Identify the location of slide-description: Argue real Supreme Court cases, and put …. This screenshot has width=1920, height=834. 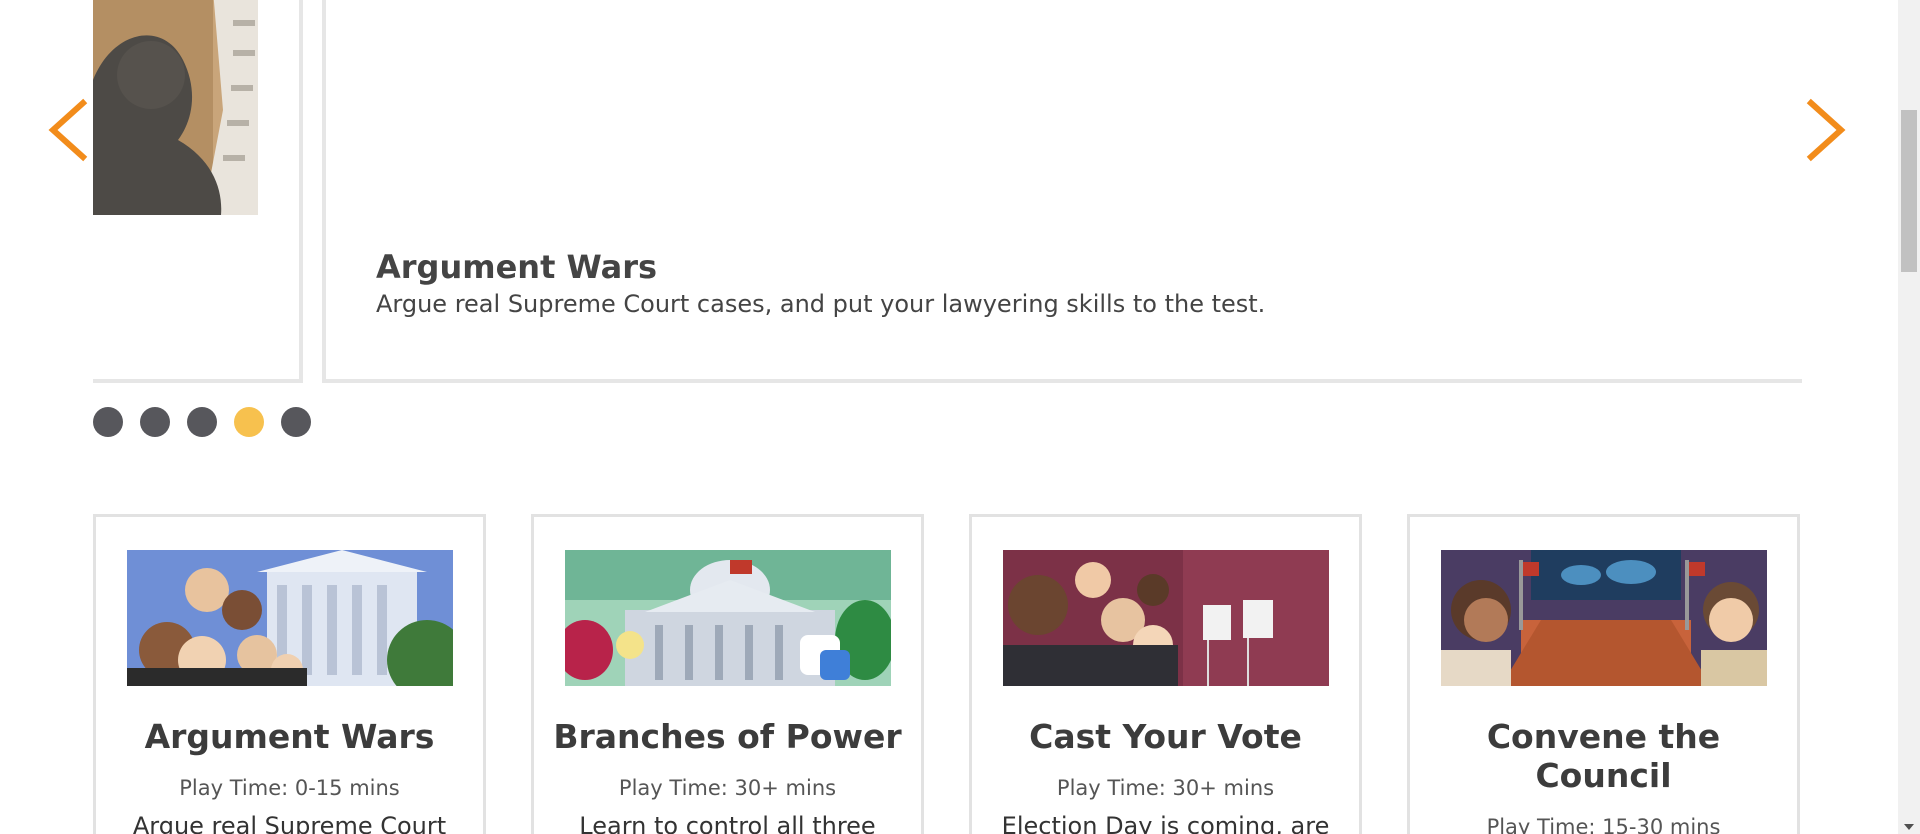
(821, 304).